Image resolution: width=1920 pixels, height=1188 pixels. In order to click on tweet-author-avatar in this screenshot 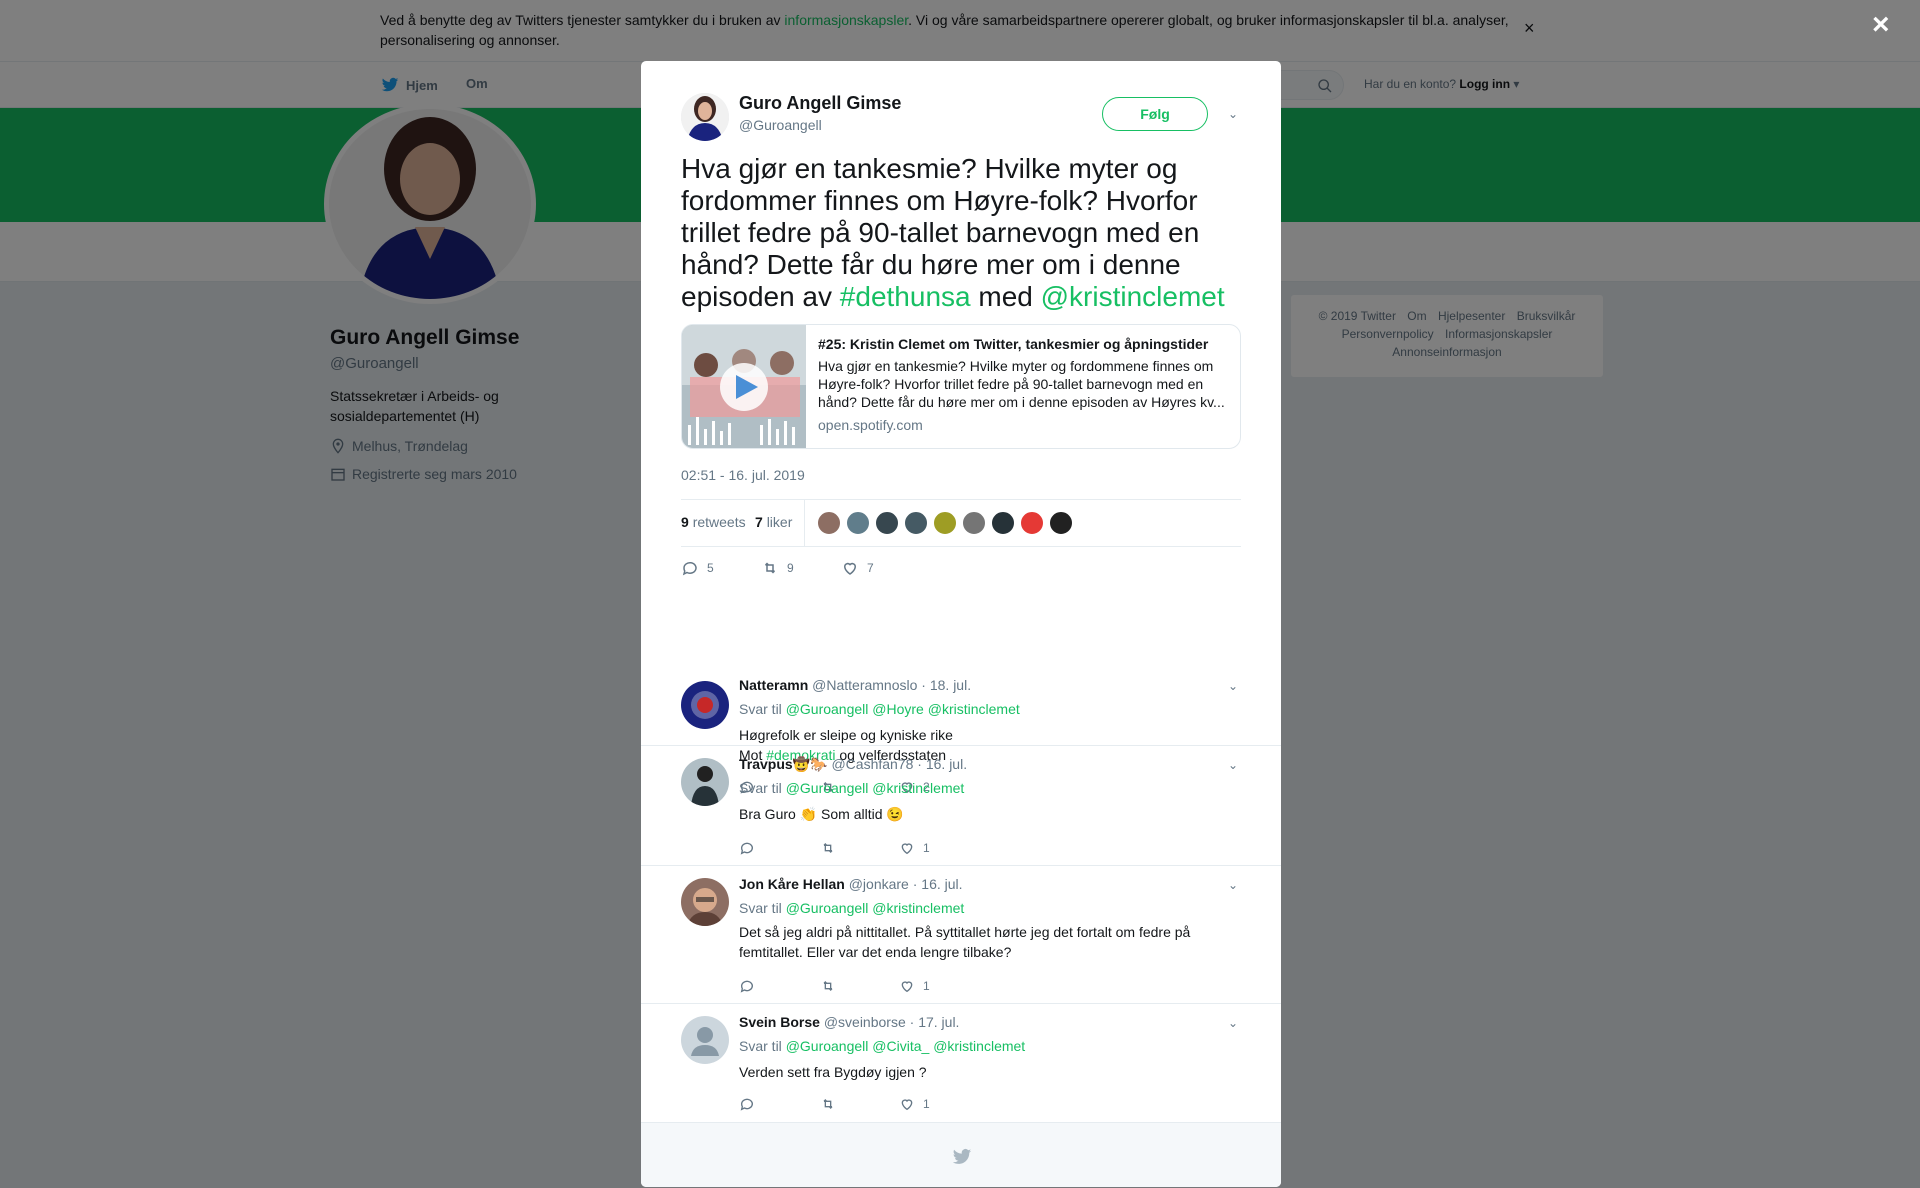, I will do `click(705, 117)`.